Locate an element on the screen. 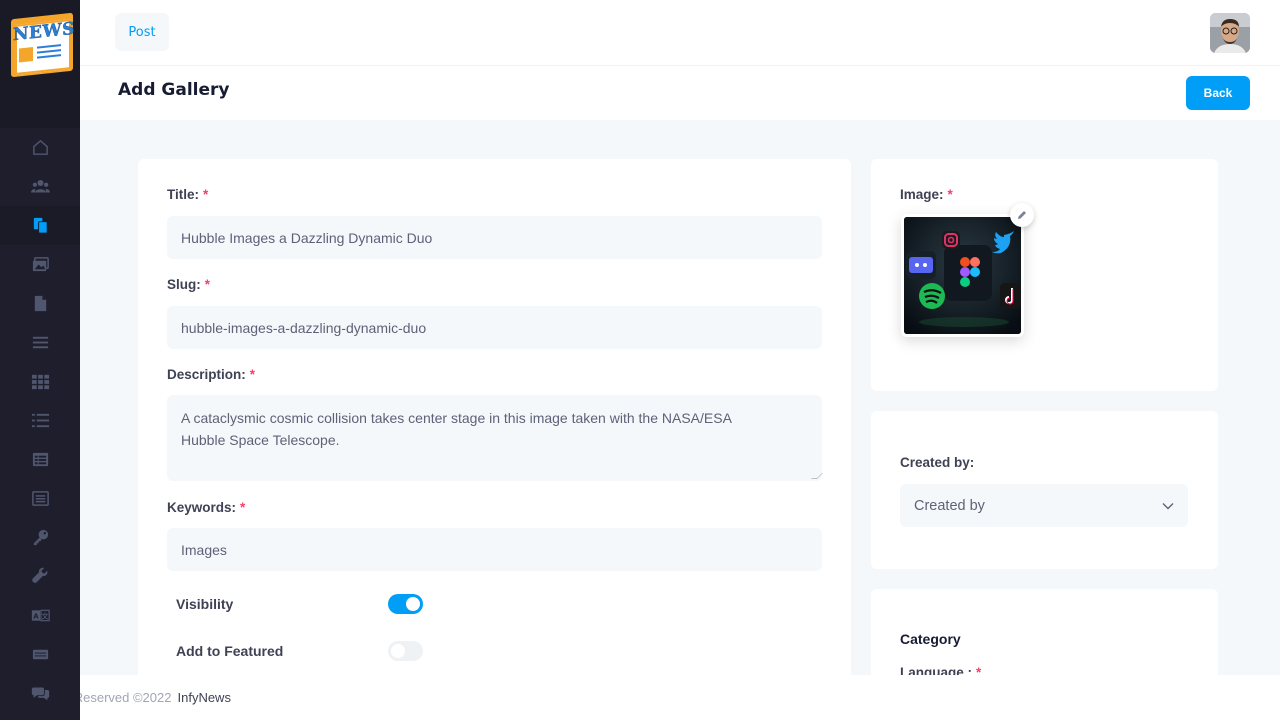 Image resolution: width=1280 pixels, height=720 pixels. sidebar-item-menus is located at coordinates (40, 342).